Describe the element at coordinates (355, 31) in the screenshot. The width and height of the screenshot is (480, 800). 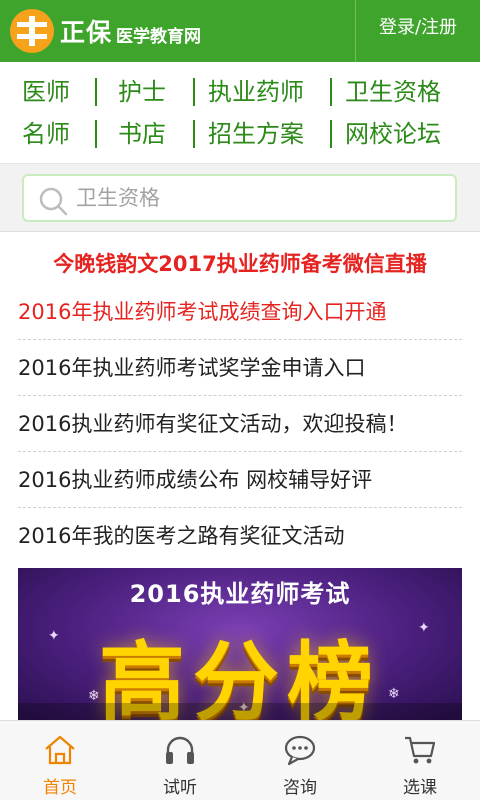
I see `header-divider` at that location.